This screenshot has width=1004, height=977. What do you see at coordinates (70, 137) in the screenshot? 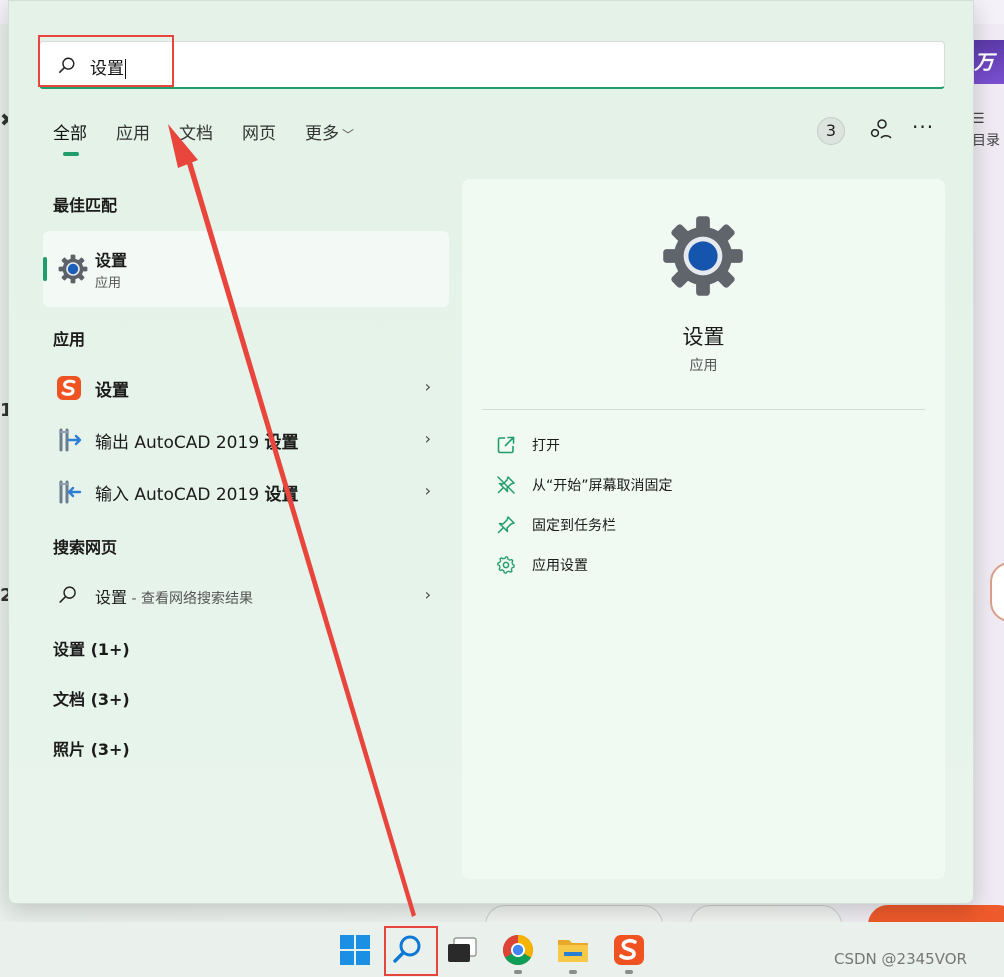
I see `tab-all: 全部` at bounding box center [70, 137].